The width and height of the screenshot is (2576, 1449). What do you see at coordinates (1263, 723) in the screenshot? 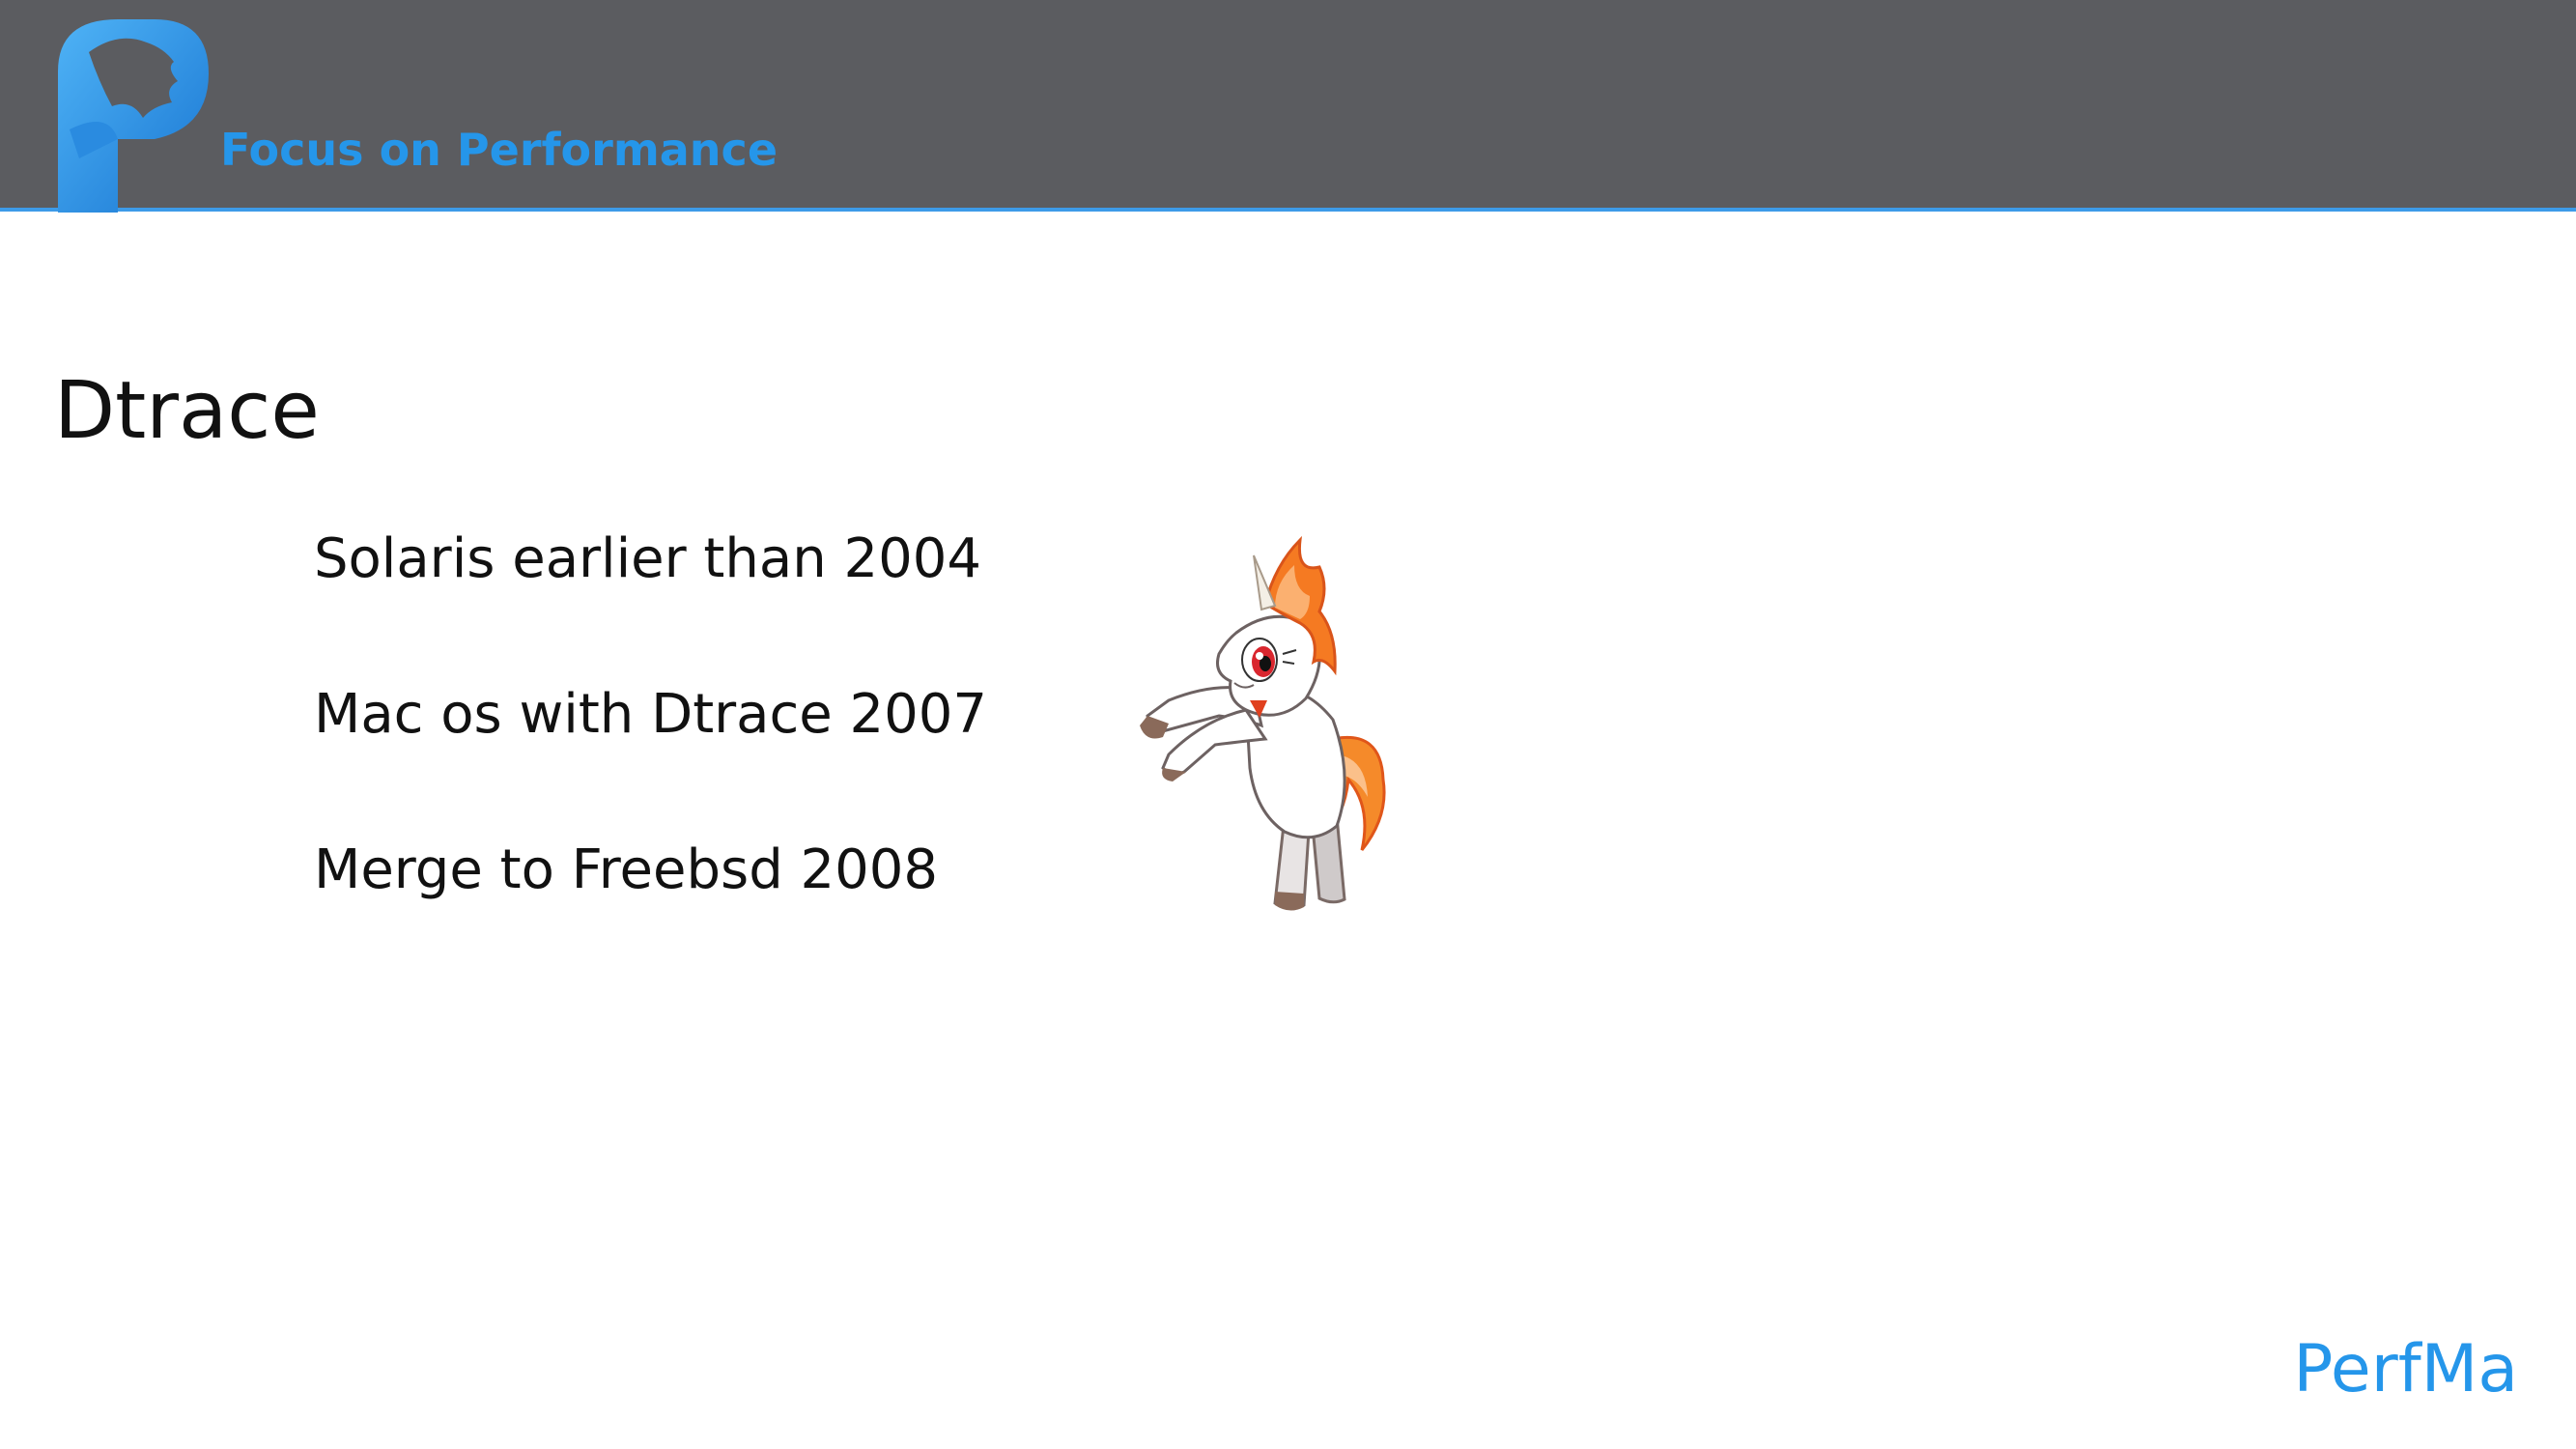
I see `unicorn-pony-icon` at bounding box center [1263, 723].